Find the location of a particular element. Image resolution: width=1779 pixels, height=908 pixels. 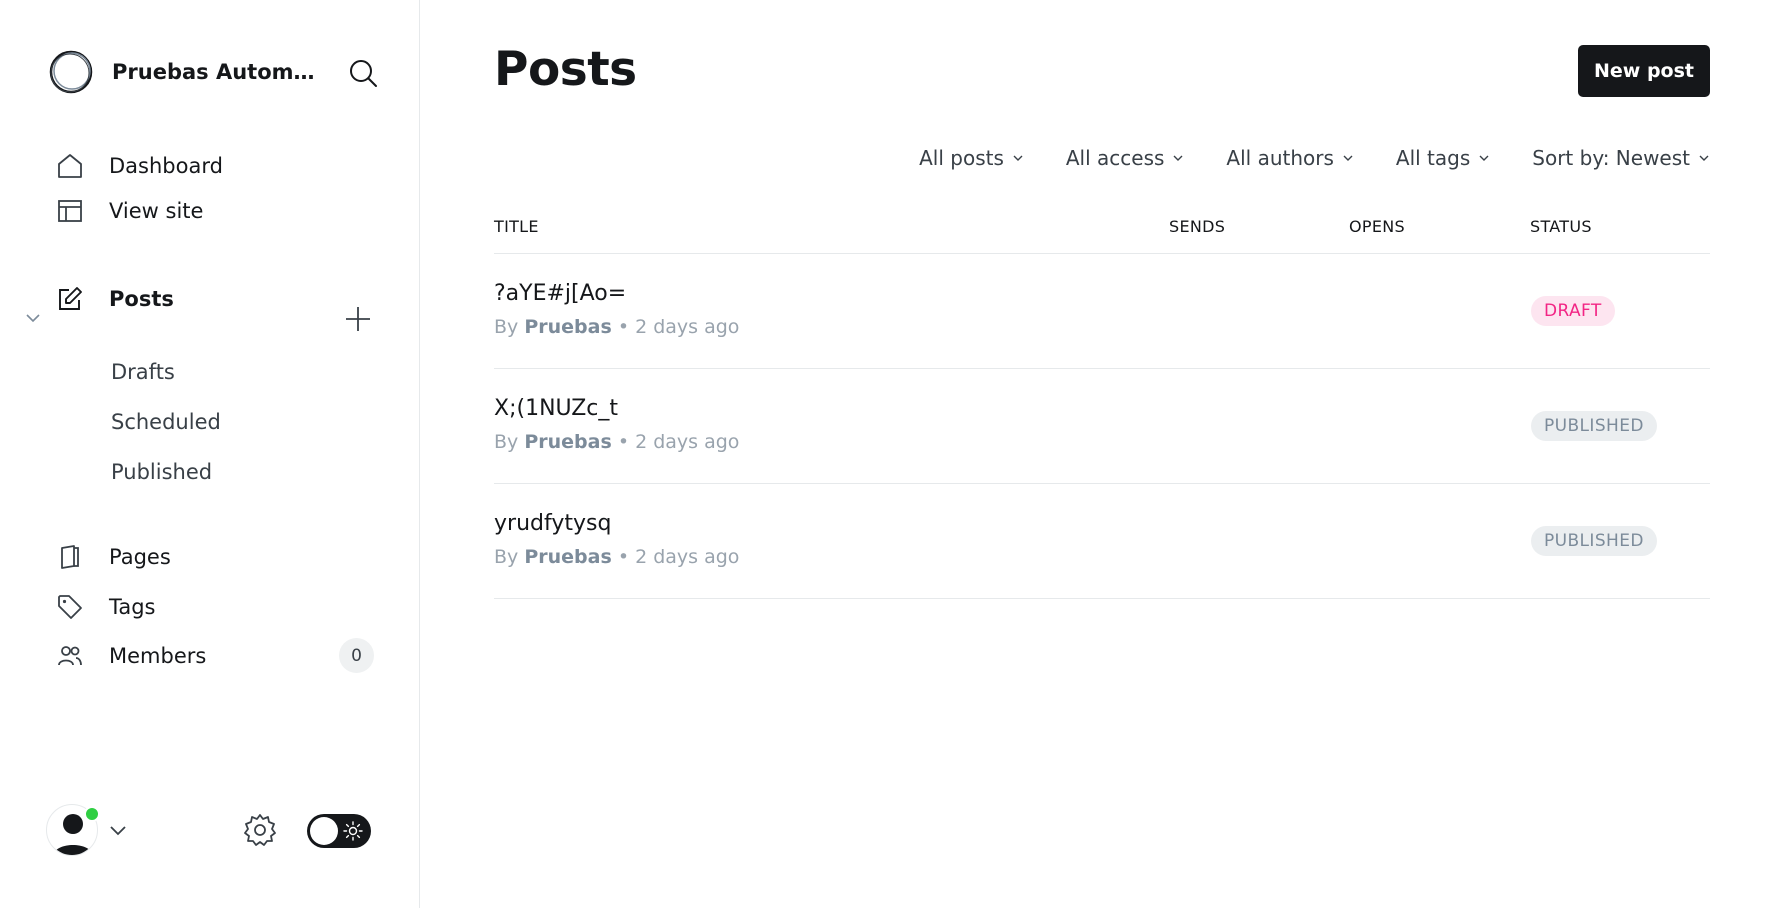

nav-dashboard: Dashboard is located at coordinates (139, 166).